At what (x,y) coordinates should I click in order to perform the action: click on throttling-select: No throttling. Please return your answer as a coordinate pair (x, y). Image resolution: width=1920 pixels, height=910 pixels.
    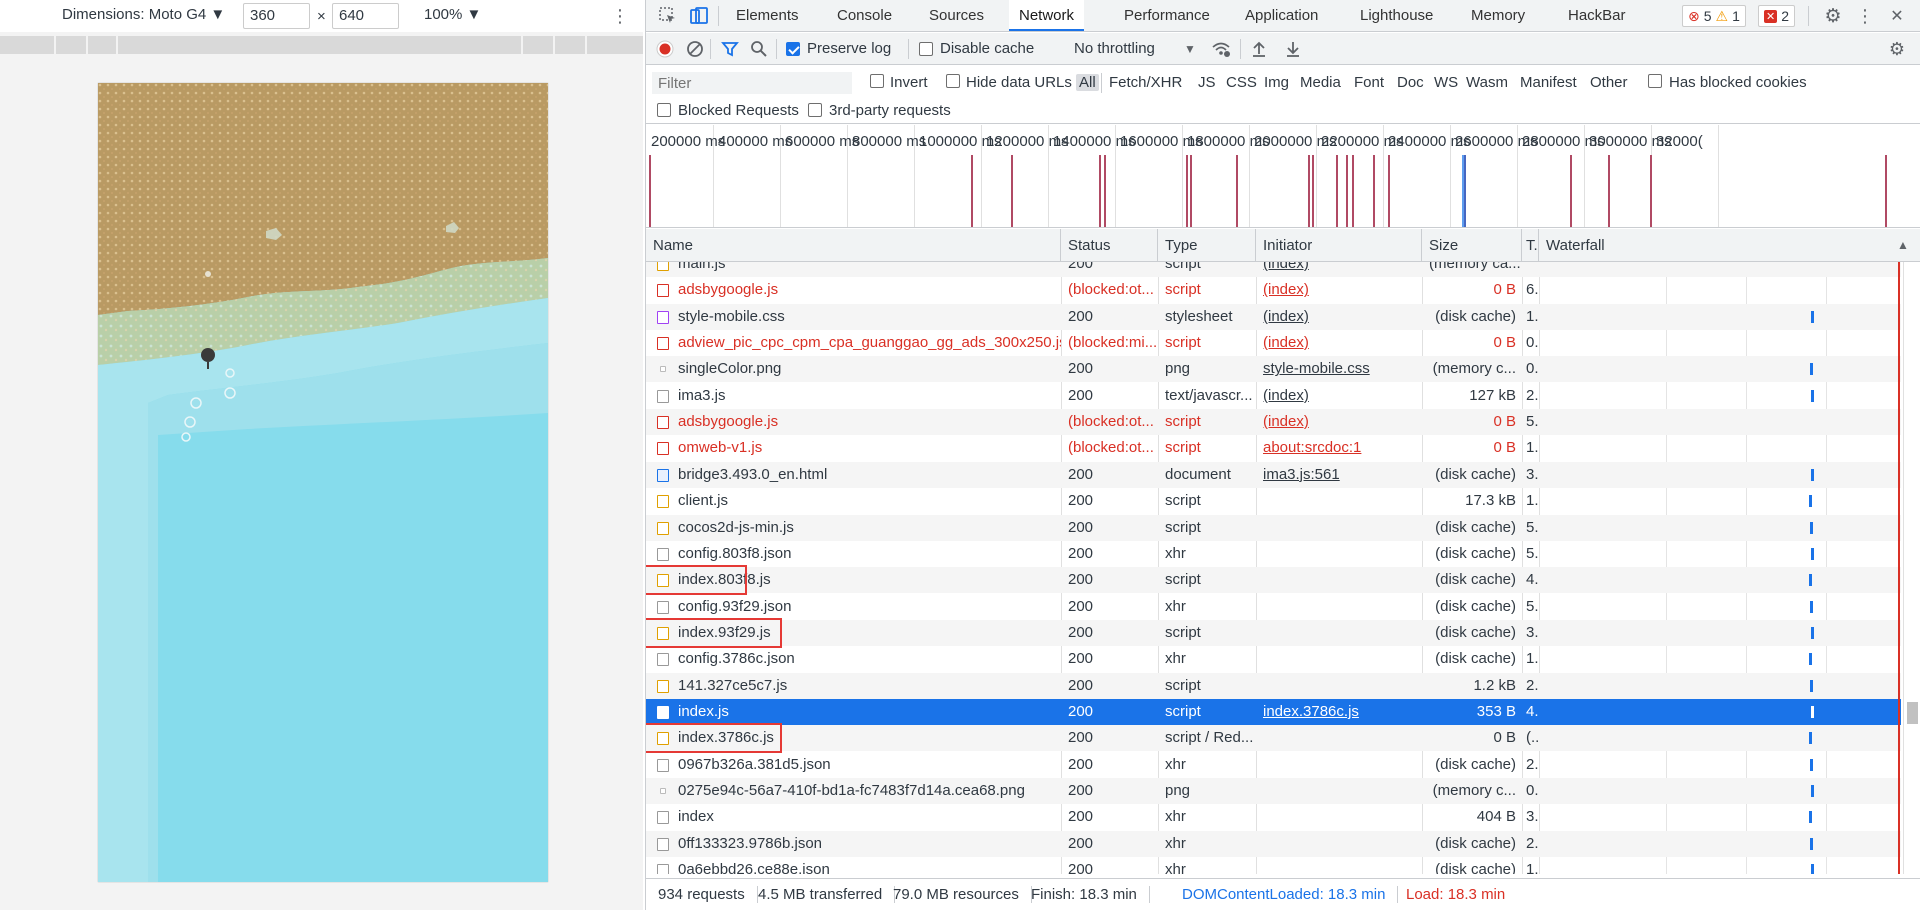
    Looking at the image, I should click on (1114, 48).